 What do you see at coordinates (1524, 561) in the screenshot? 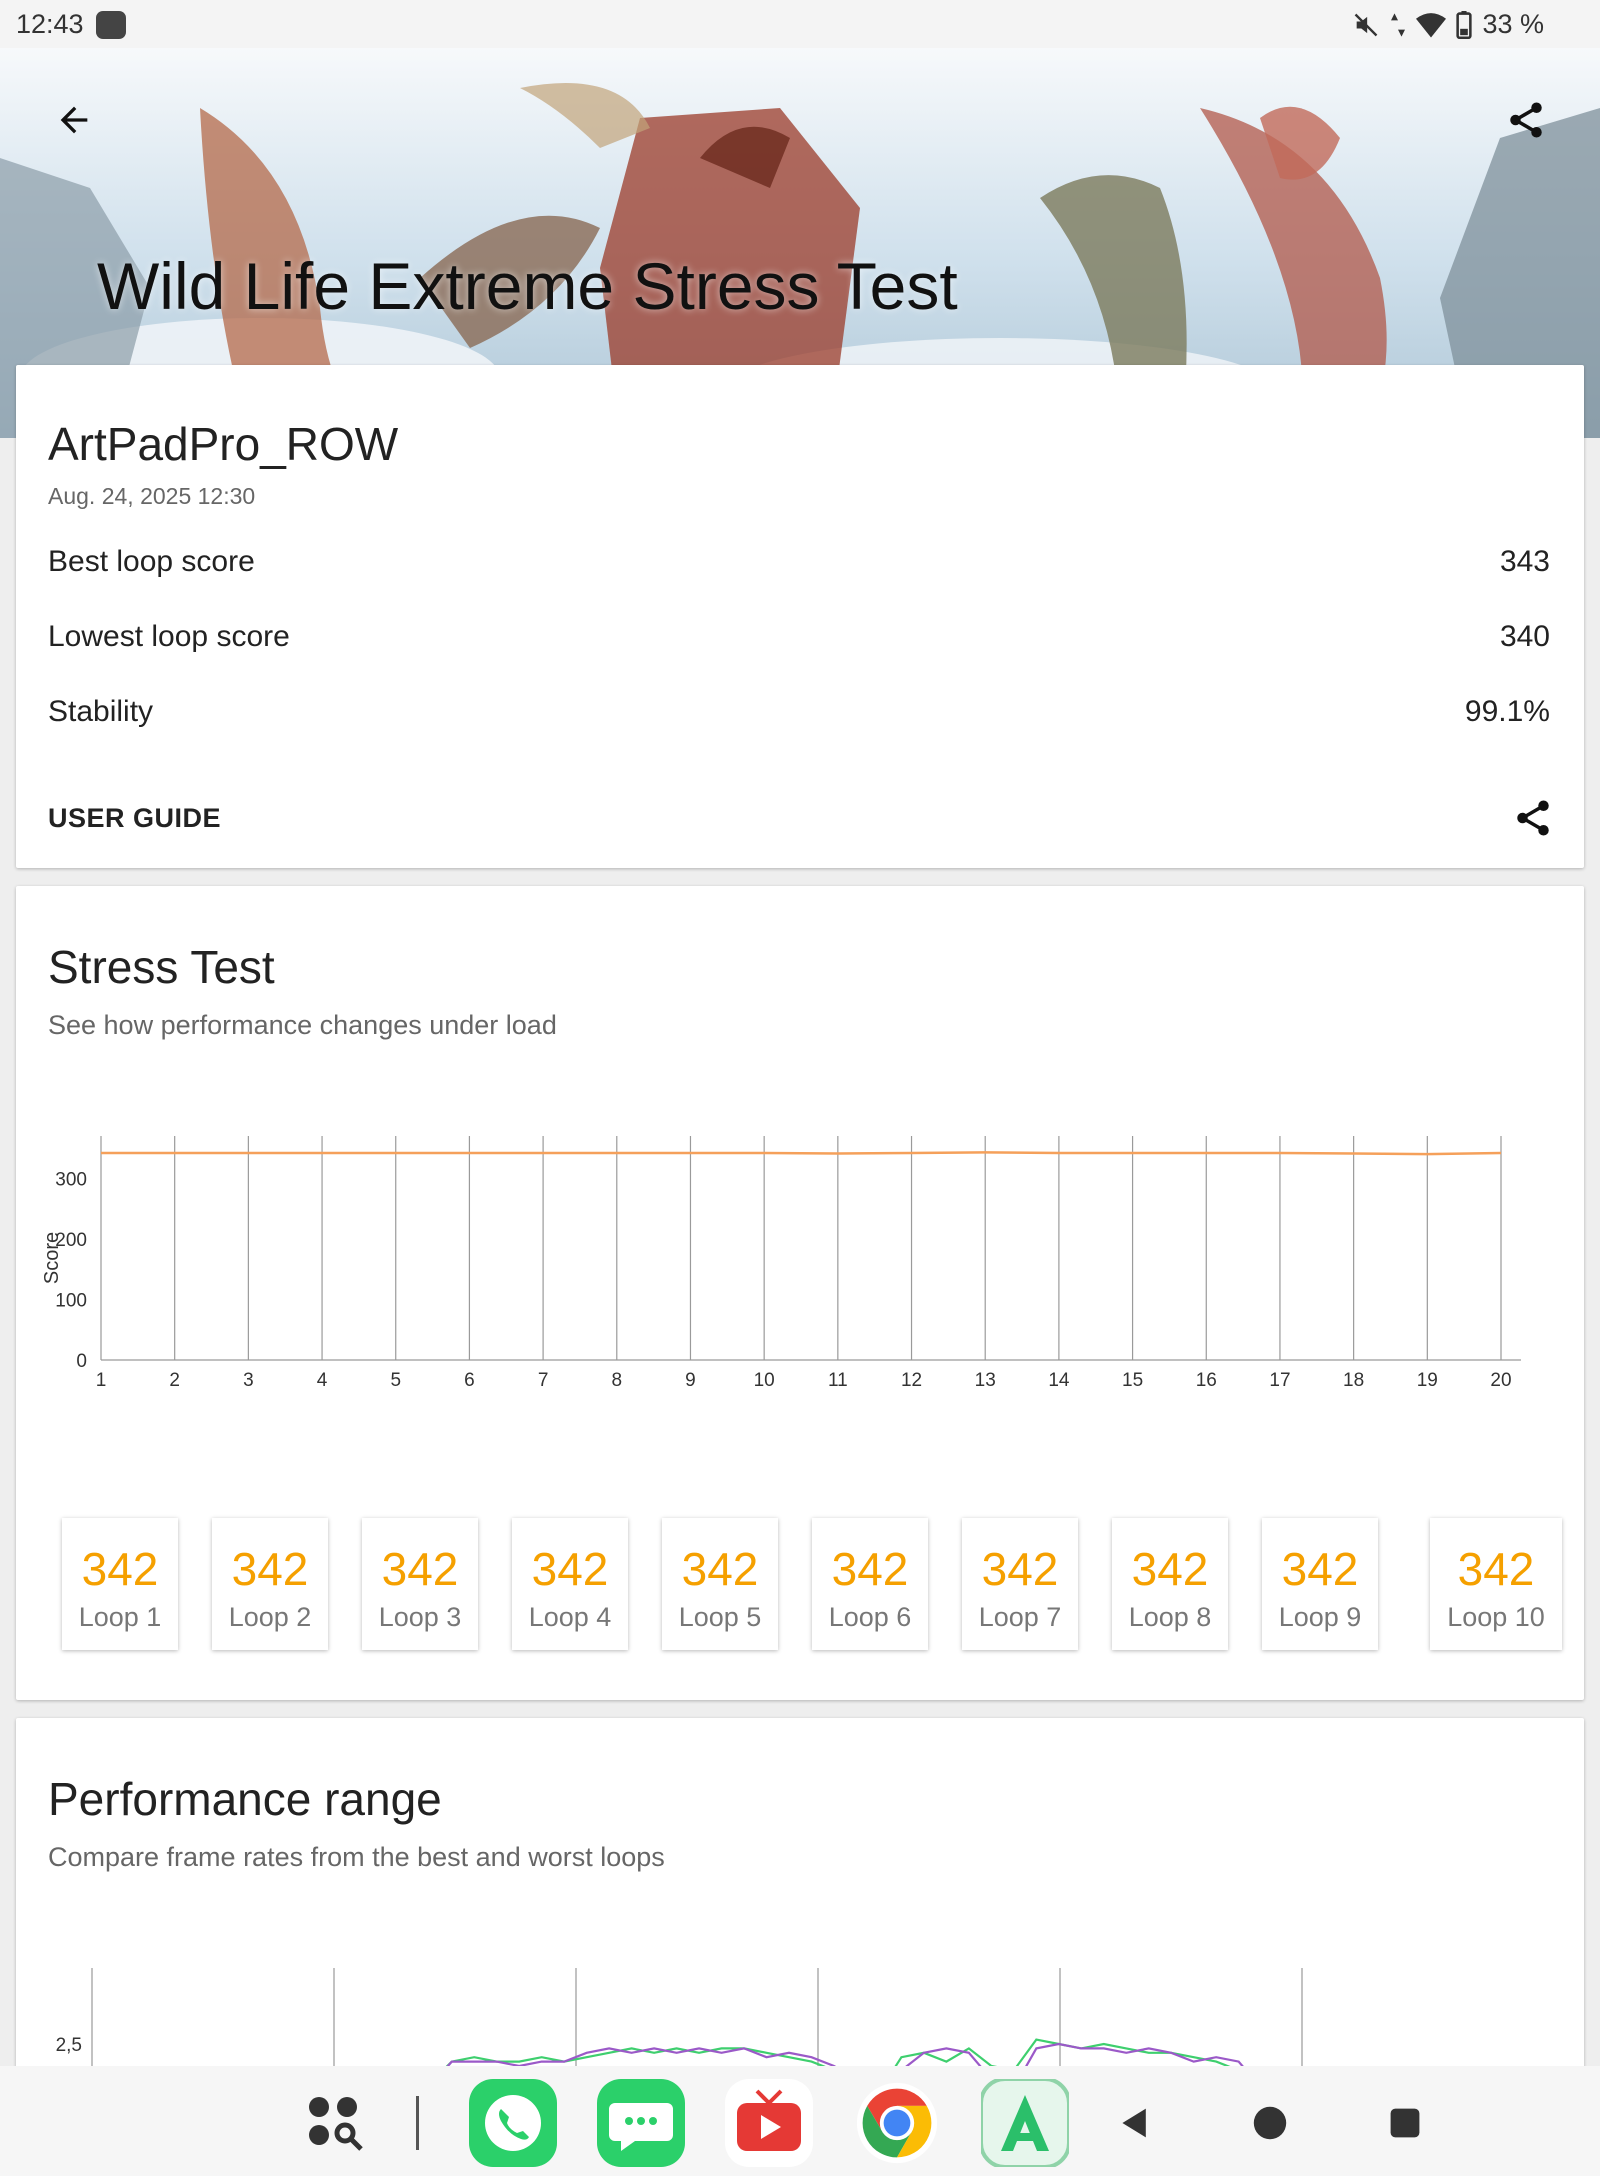
I see `stat-value: 343` at bounding box center [1524, 561].